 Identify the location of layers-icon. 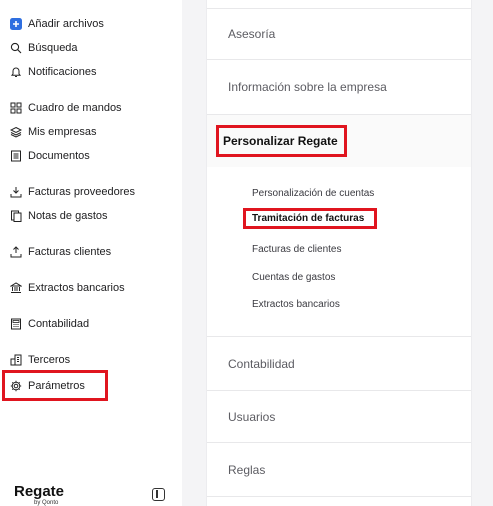
(16, 132).